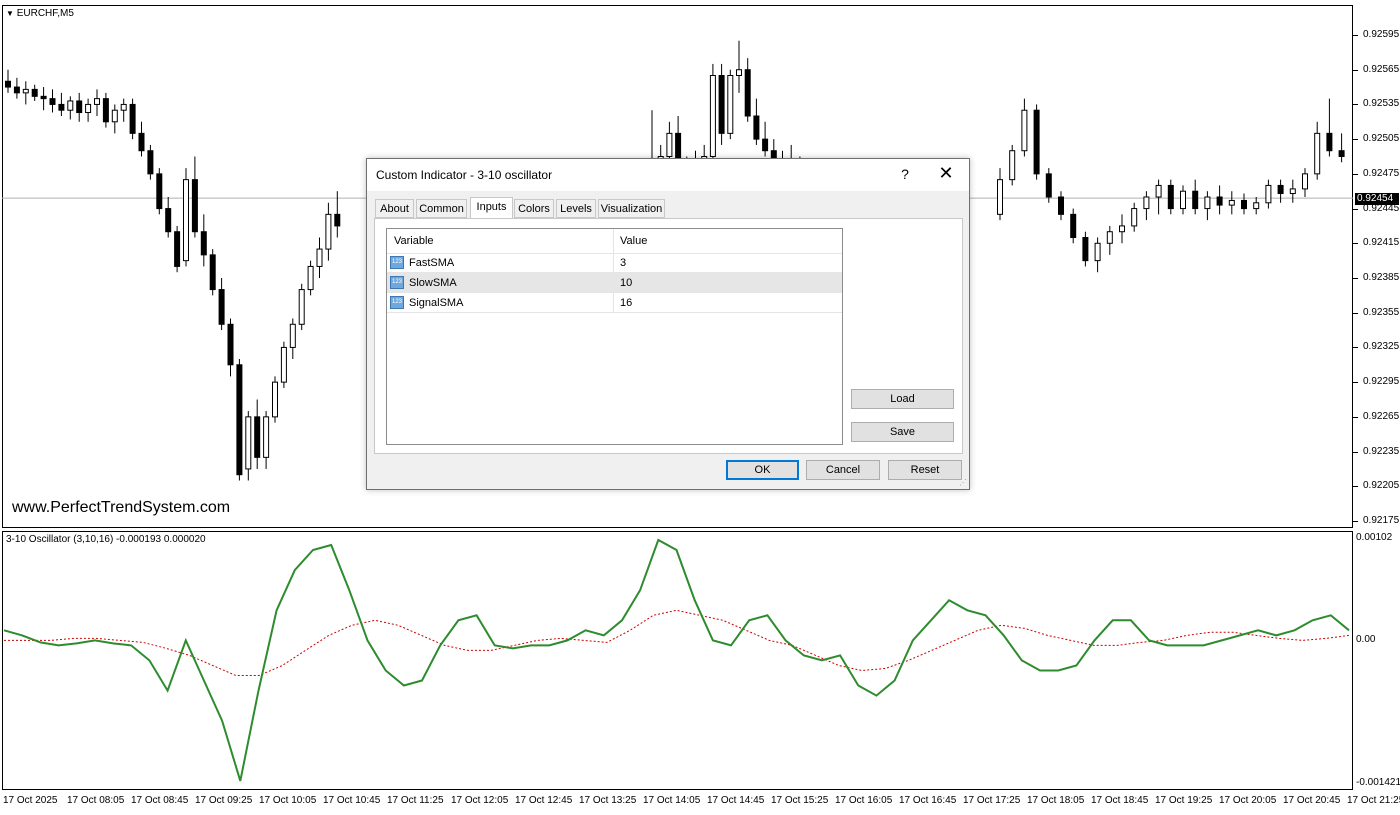 The height and width of the screenshot is (815, 1400). I want to click on load-button: Load, so click(902, 399).